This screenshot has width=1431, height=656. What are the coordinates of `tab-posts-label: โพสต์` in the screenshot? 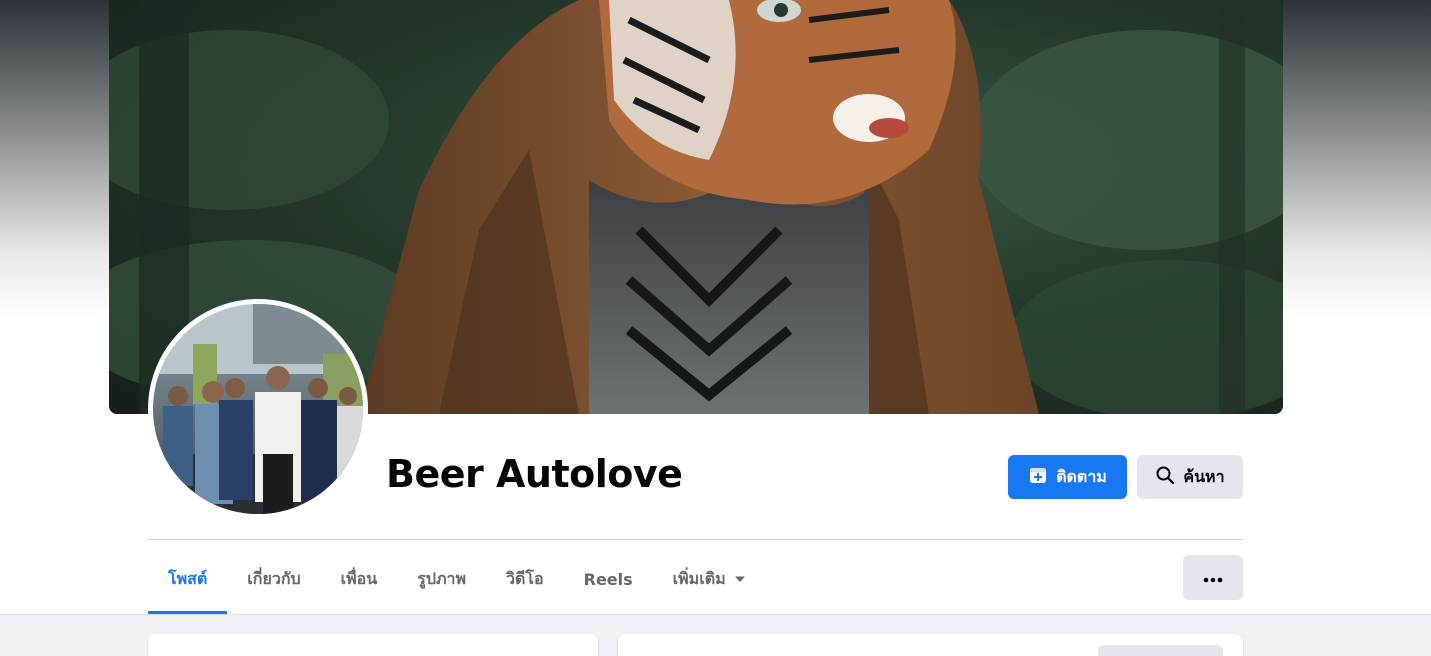 It's located at (188, 578).